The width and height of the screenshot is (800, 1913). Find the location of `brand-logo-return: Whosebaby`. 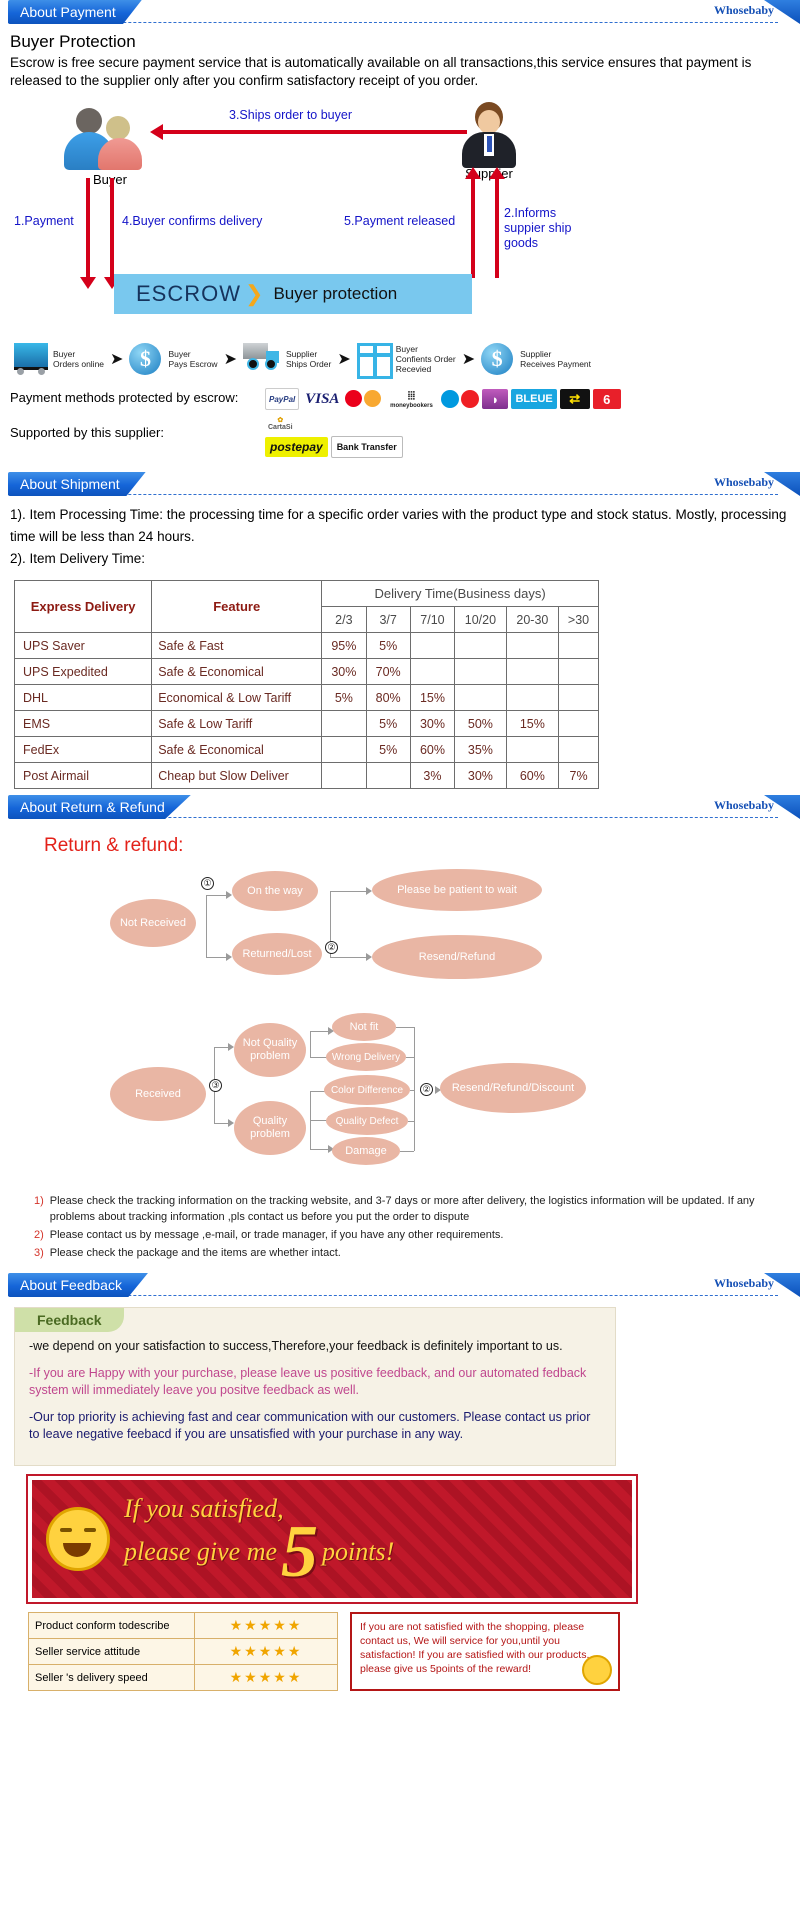

brand-logo-return: Whosebaby is located at coordinates (743, 805).